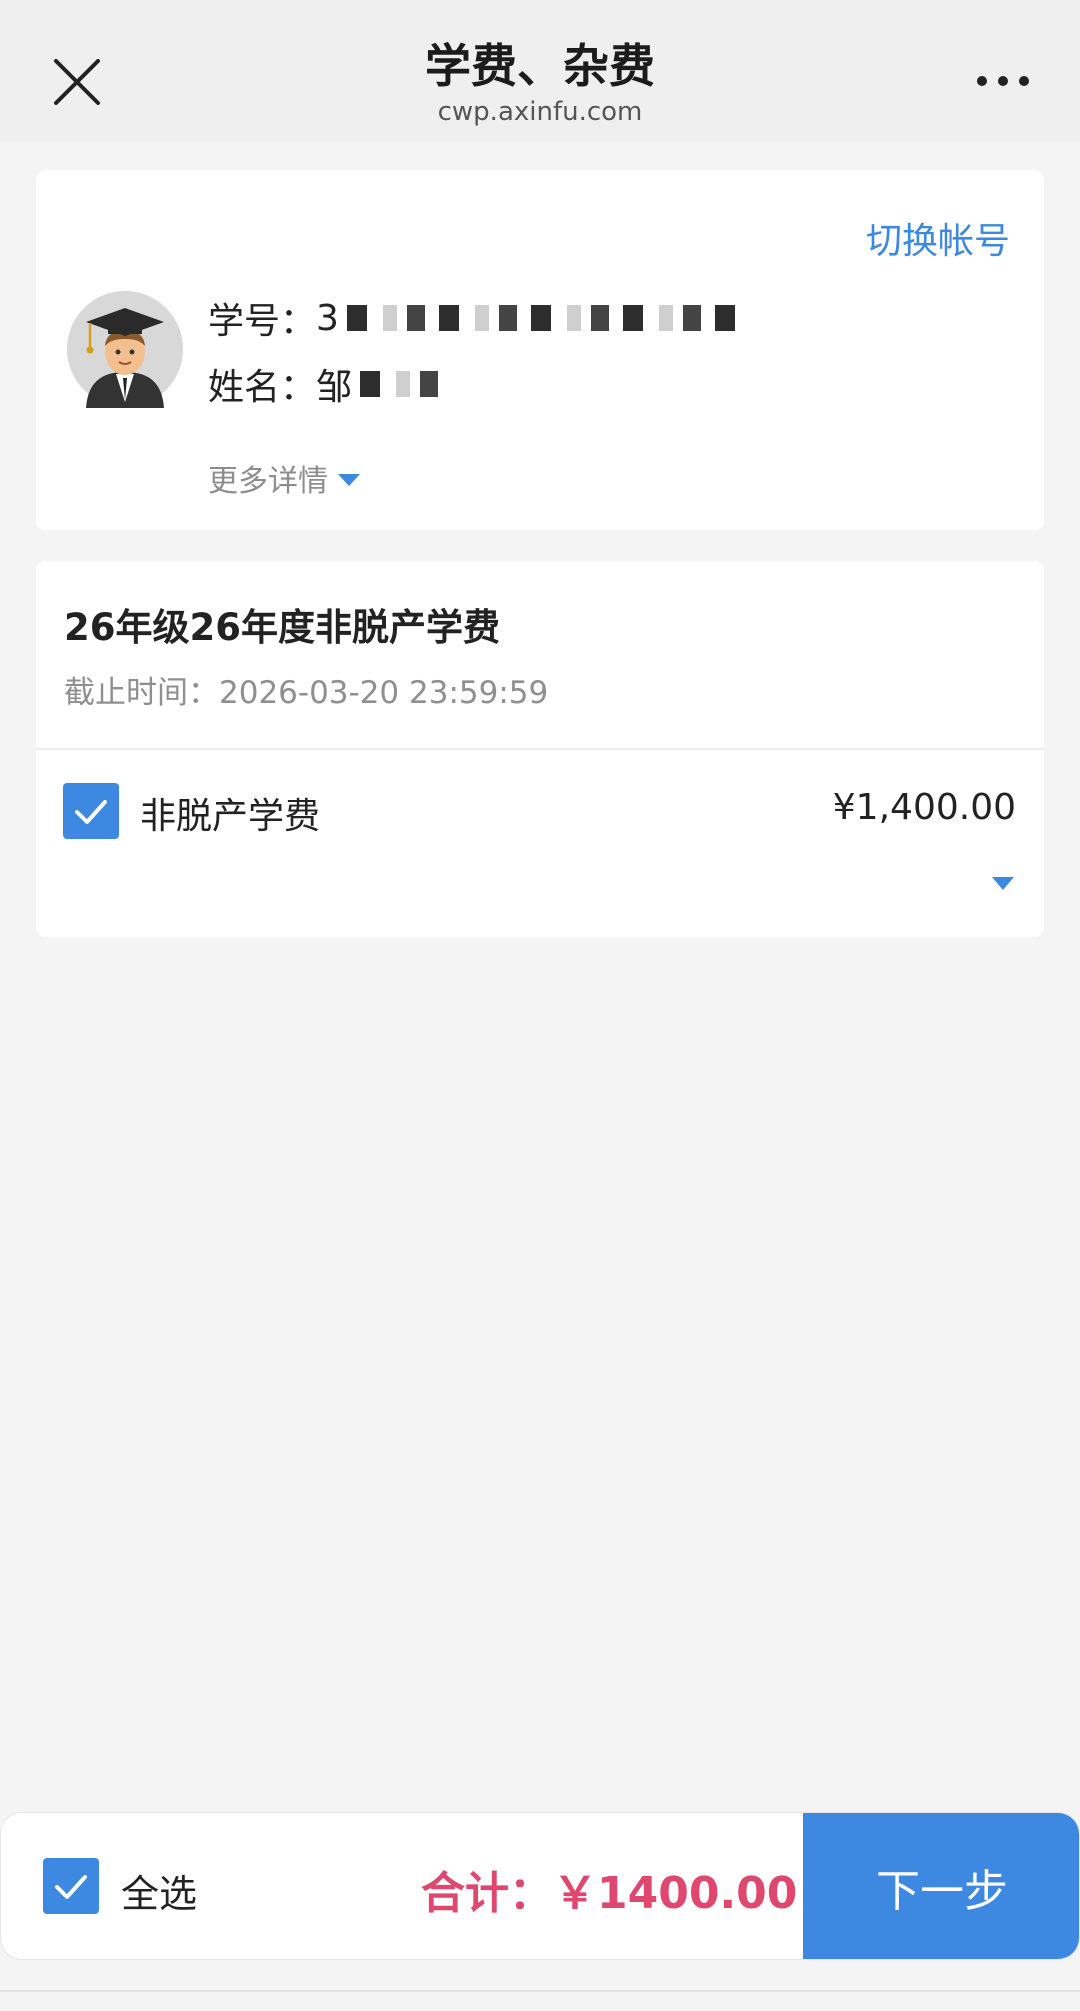  I want to click on page-domain: cwp.axinfu.com, so click(540, 112).